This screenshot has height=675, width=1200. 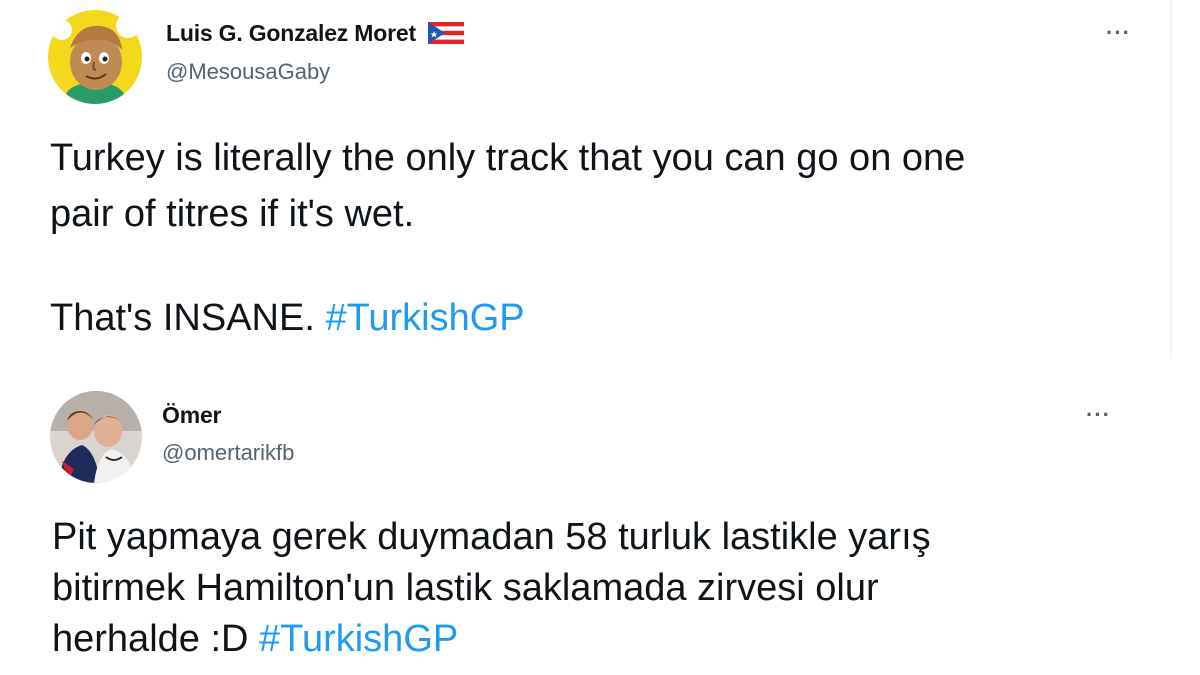 What do you see at coordinates (232, 214) in the screenshot?
I see `tweet-text-line: pair of titres if it's wet.` at bounding box center [232, 214].